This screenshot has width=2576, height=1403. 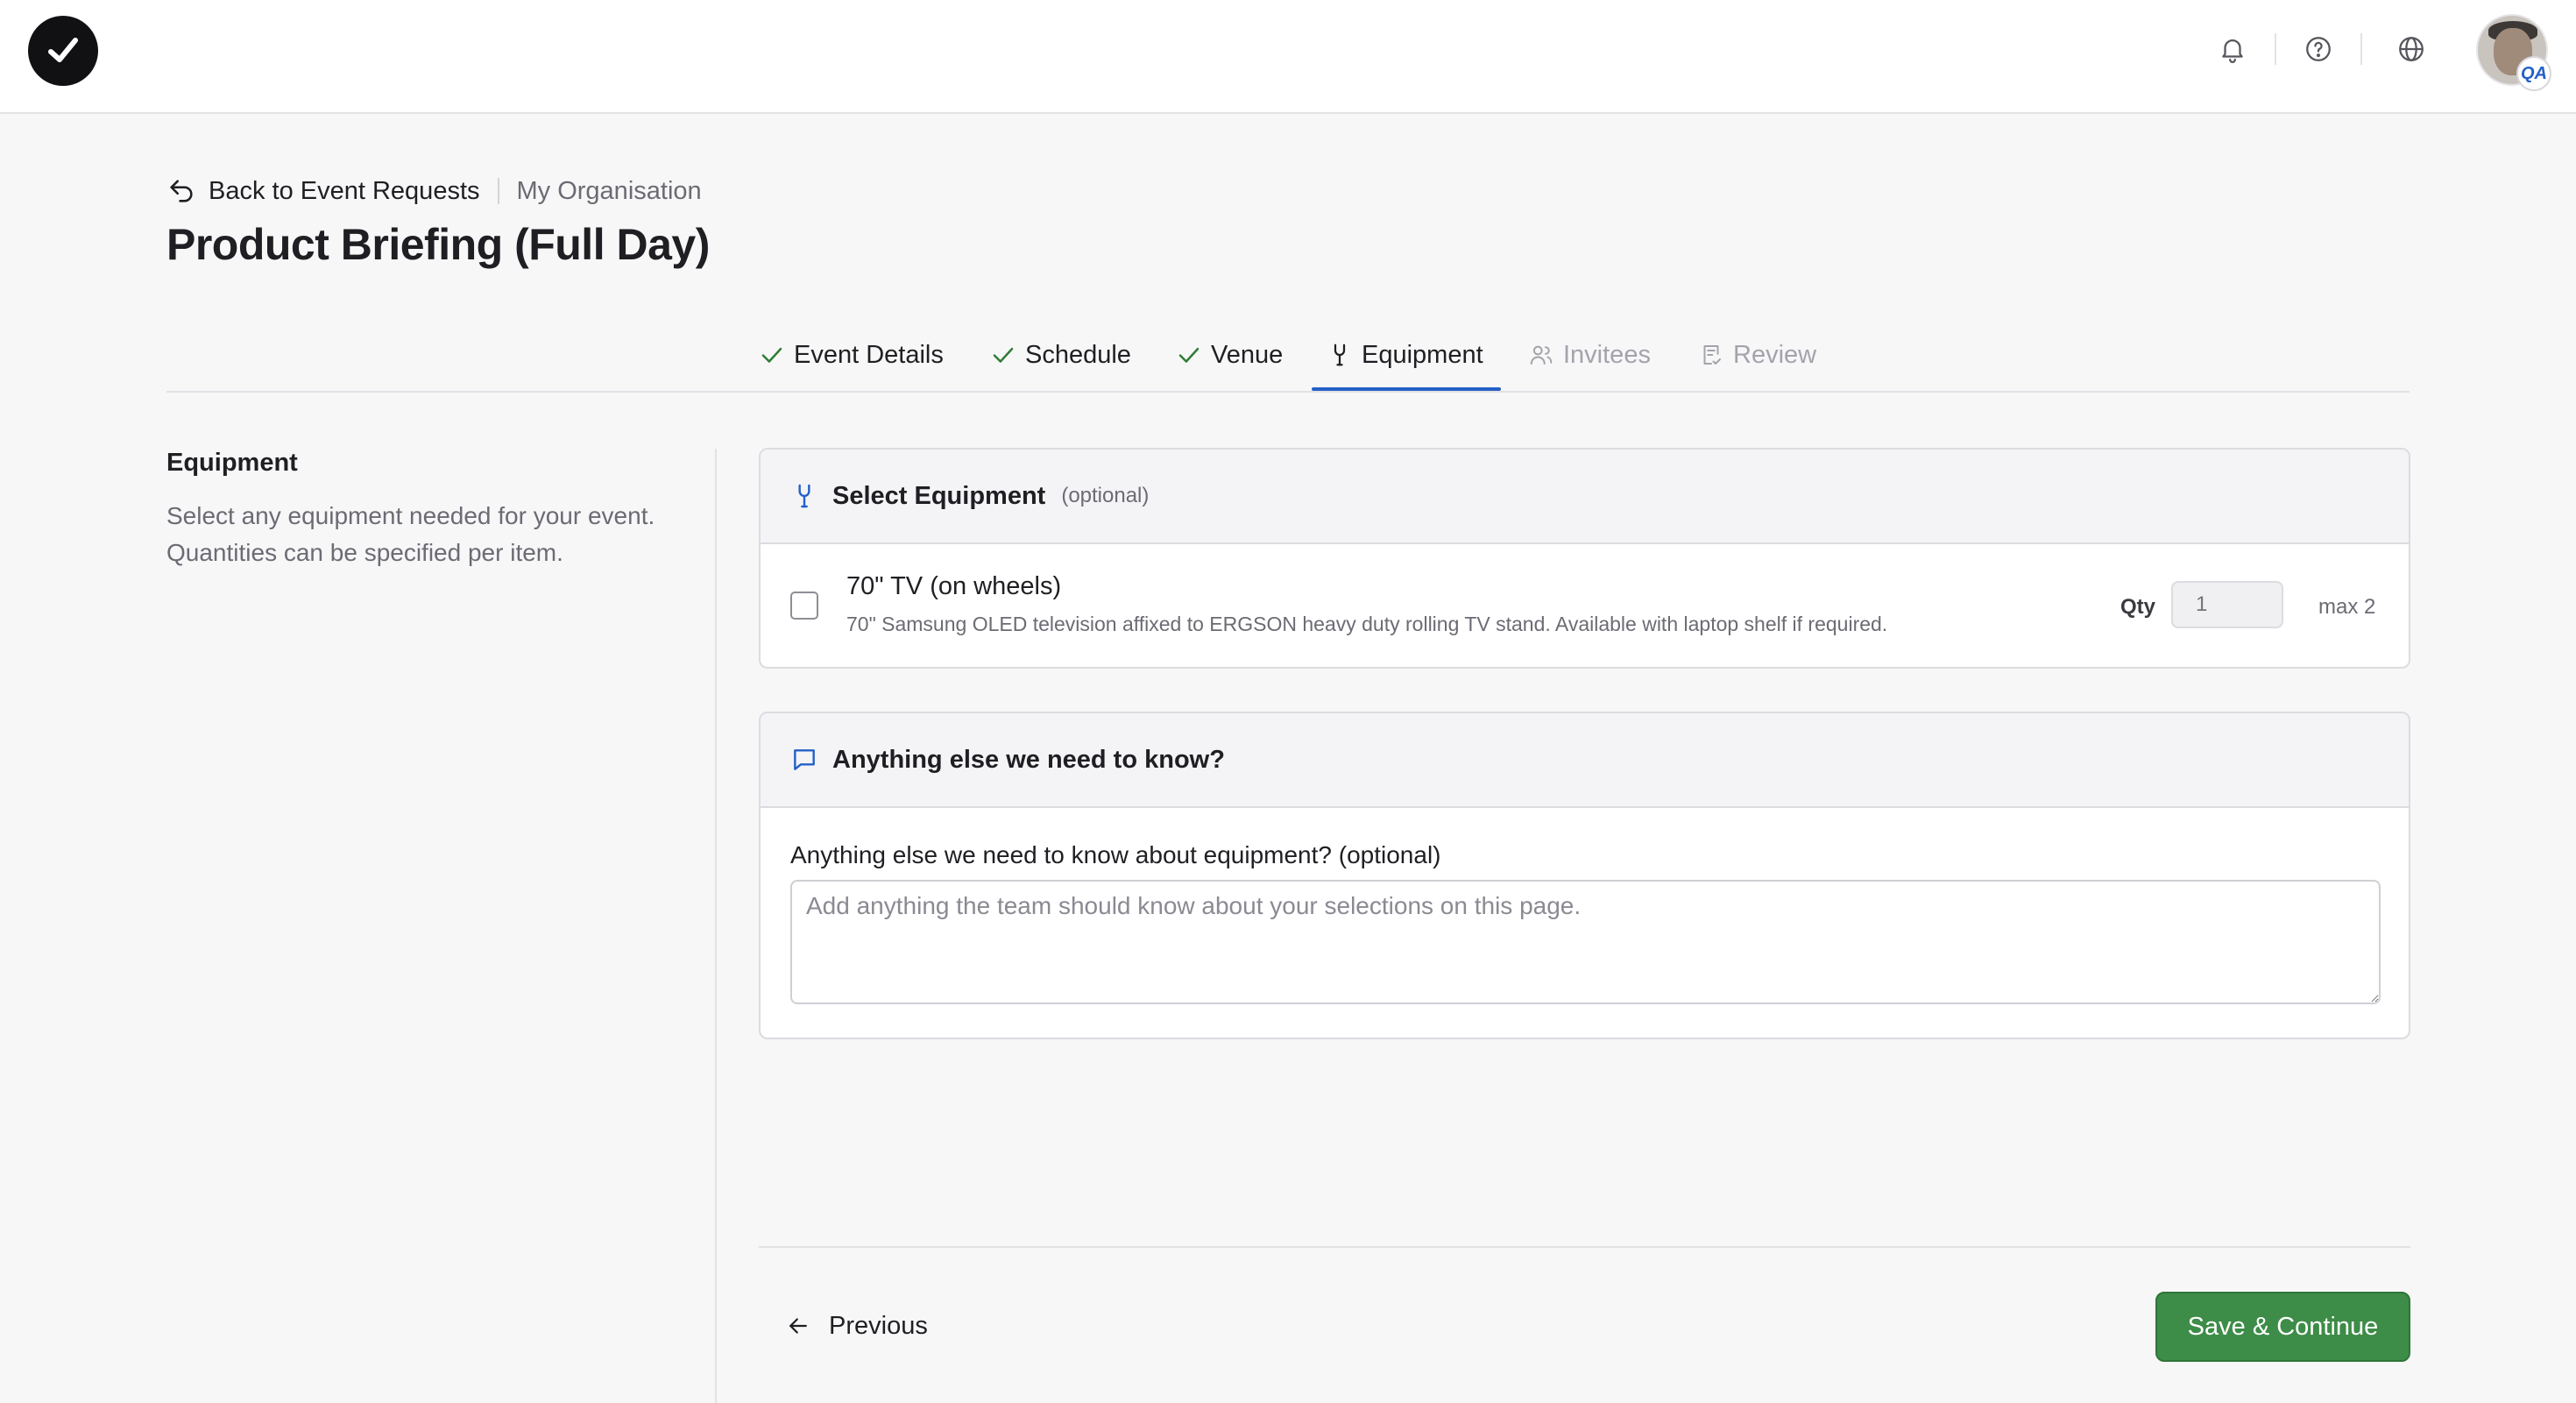 I want to click on tab-label: Review, so click(x=1775, y=355).